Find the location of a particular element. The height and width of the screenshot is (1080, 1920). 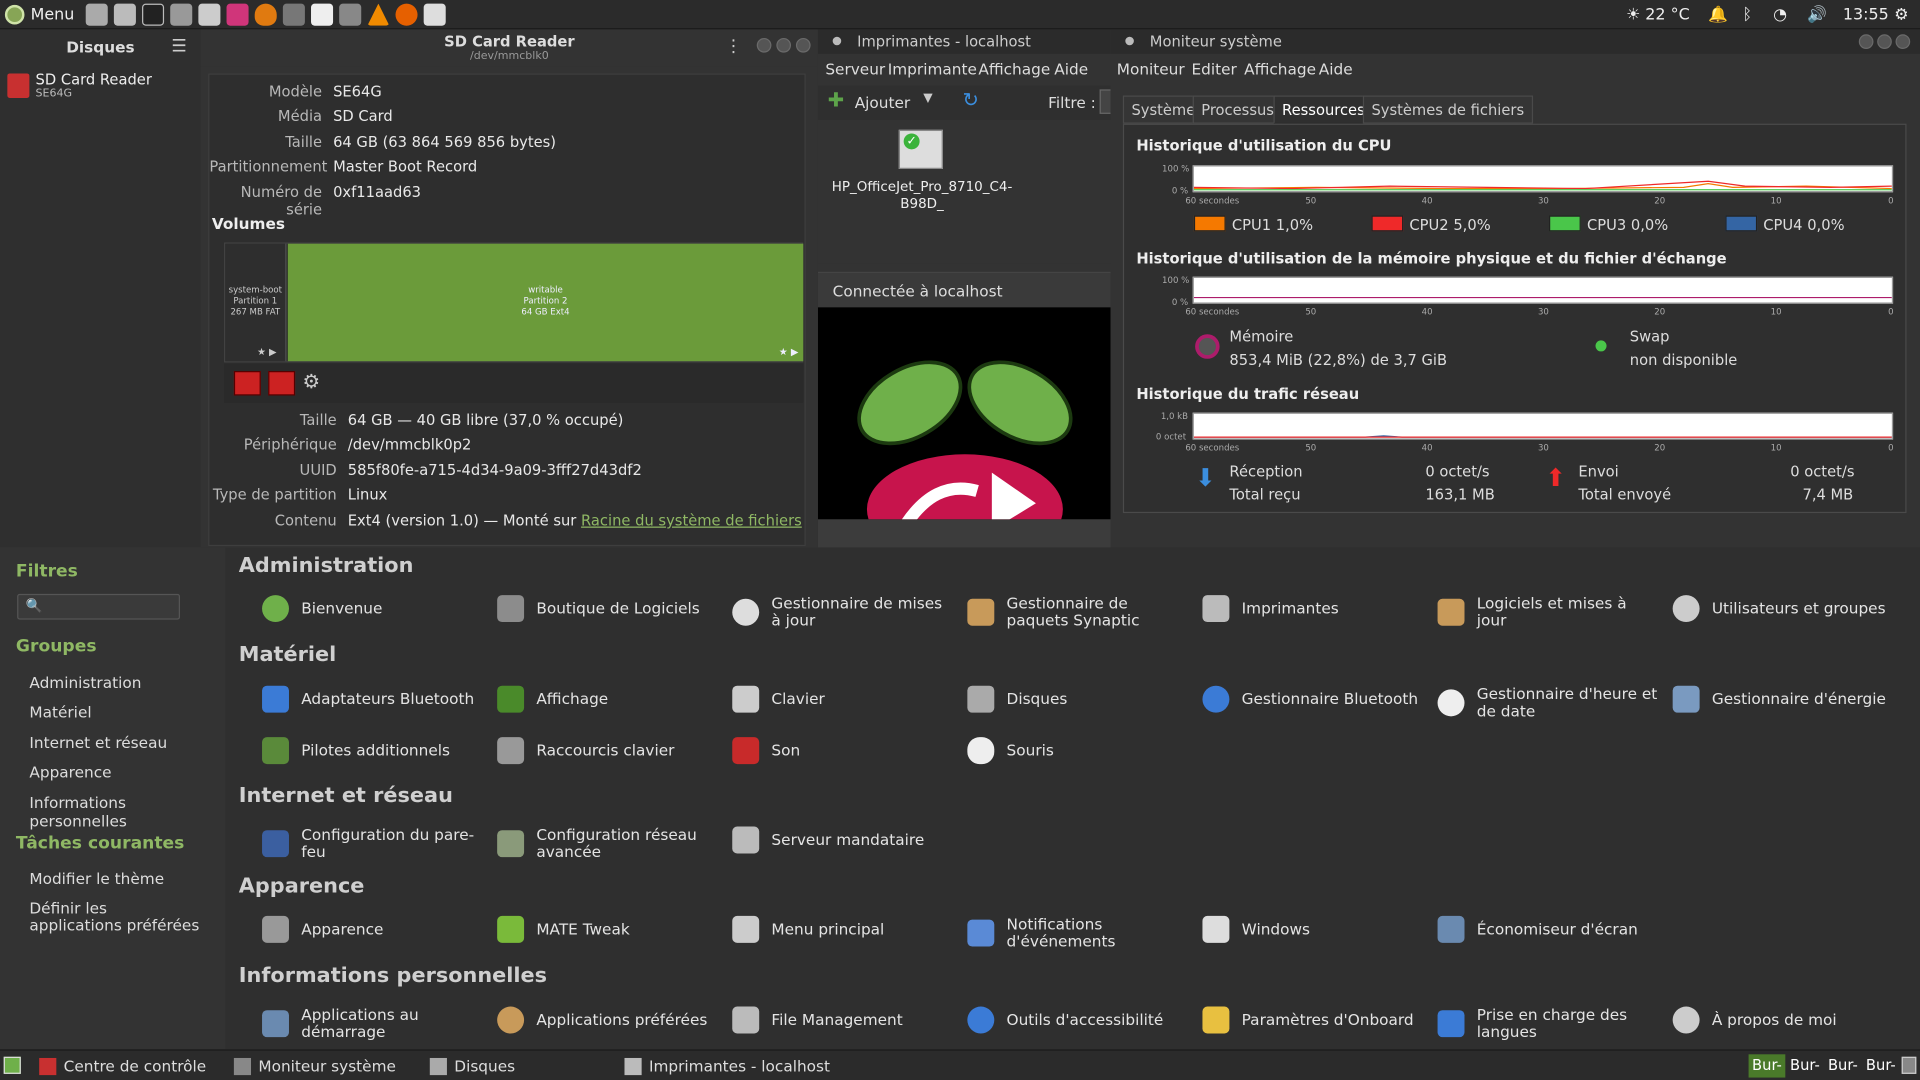

filter-search-input: 🔍 is located at coordinates (99, 606).